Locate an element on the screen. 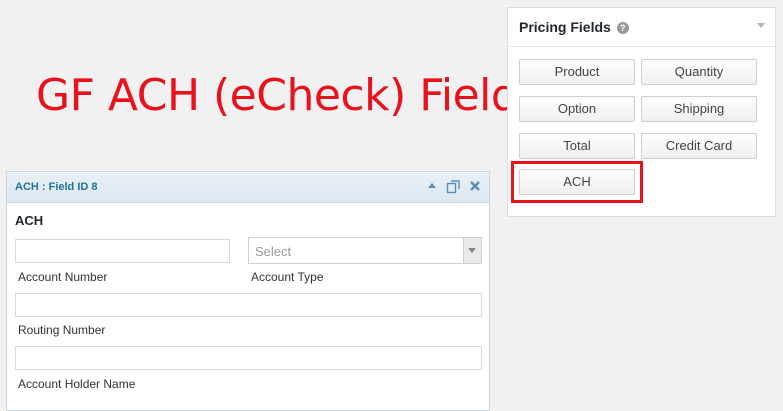  routing-number-label: Routing Number is located at coordinates (62, 330).